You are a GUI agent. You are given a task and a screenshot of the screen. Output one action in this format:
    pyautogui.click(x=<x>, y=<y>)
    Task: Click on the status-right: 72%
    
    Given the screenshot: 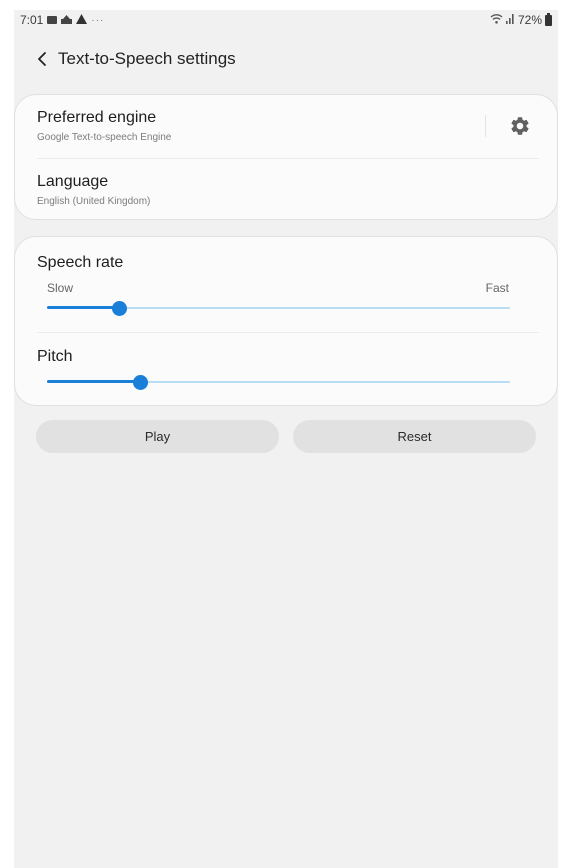 What is the action you would take?
    pyautogui.click(x=521, y=19)
    